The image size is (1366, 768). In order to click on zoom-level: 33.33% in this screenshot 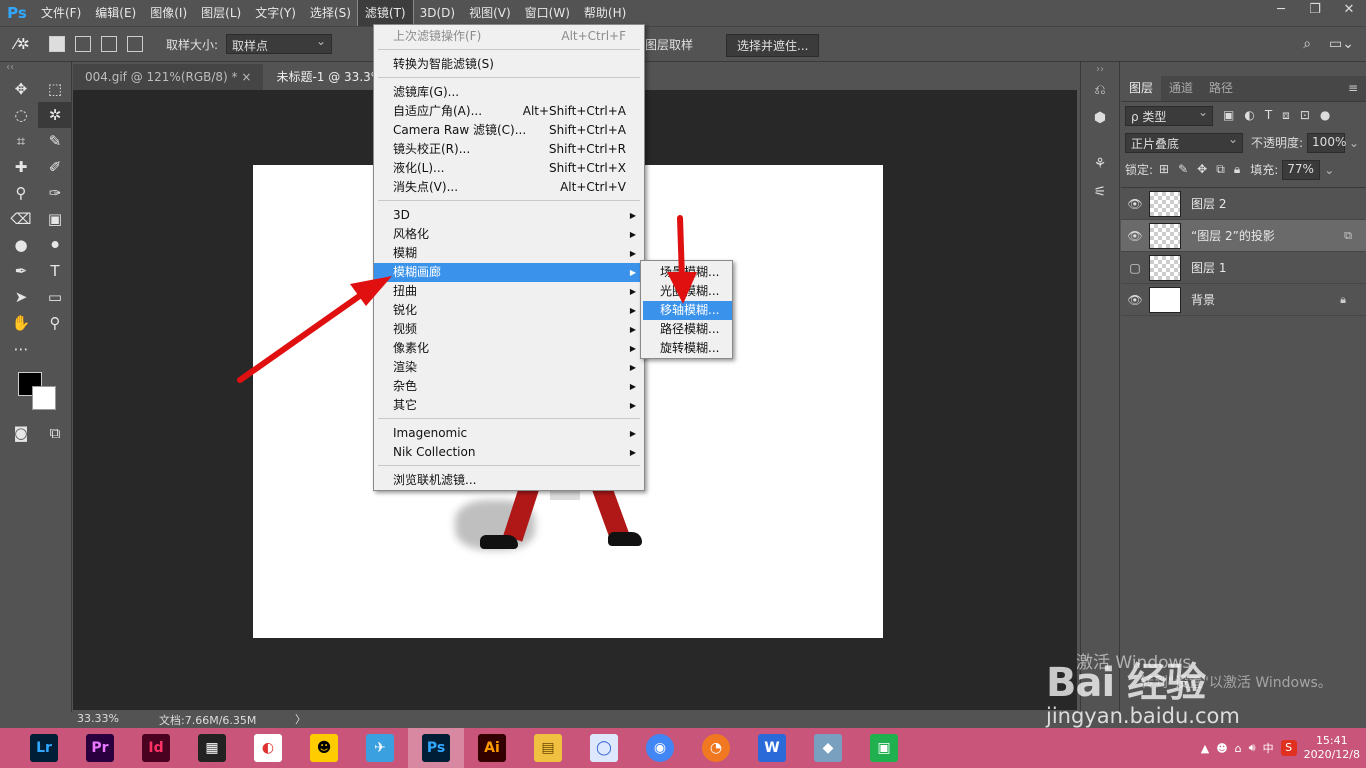, I will do `click(98, 718)`.